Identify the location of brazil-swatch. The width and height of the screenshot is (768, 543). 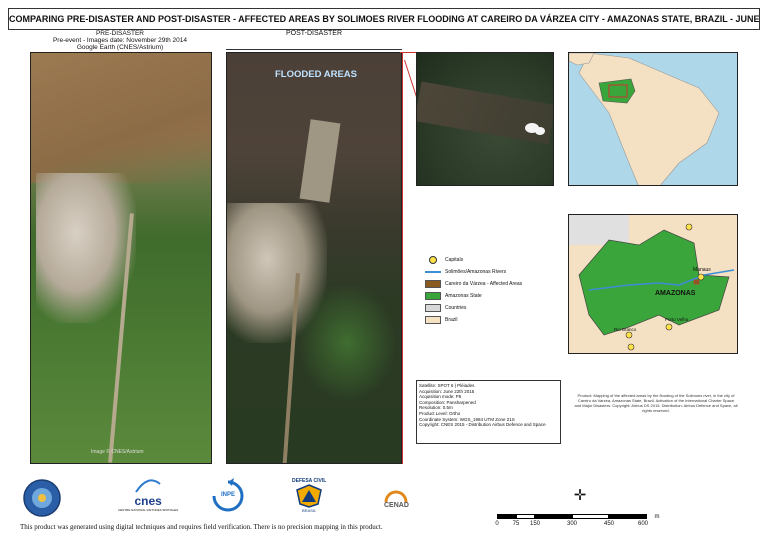
(433, 320).